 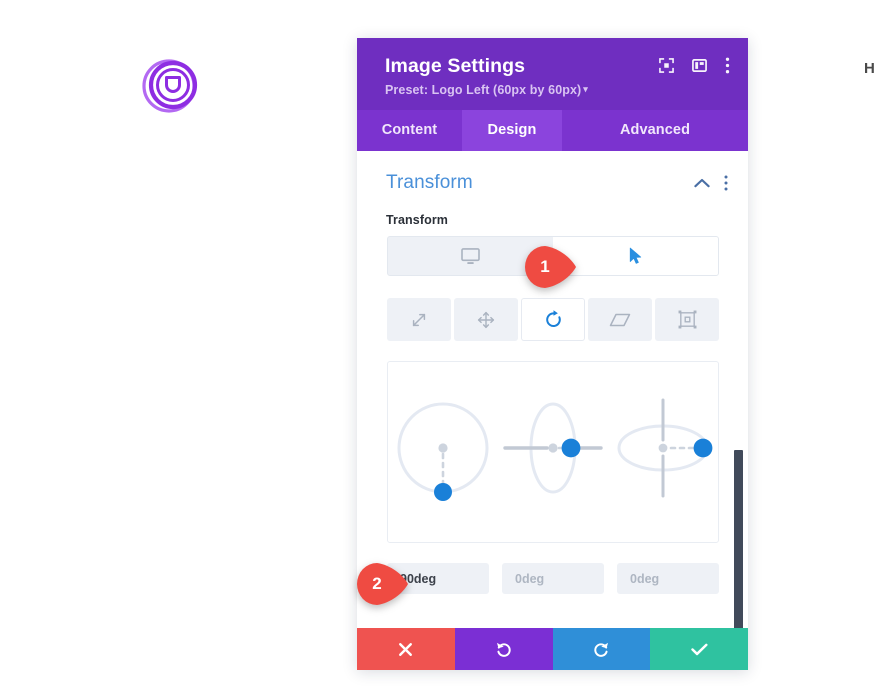 I want to click on chevron-up-icon, so click(x=702, y=183).